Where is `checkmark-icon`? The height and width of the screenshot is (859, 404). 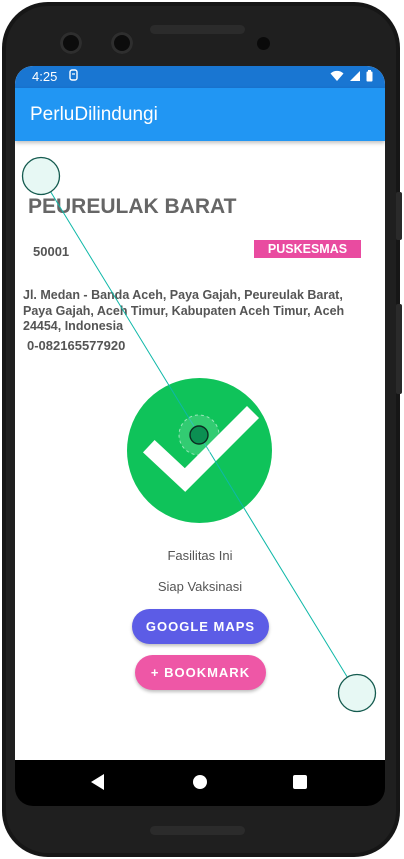
checkmark-icon is located at coordinates (201, 448).